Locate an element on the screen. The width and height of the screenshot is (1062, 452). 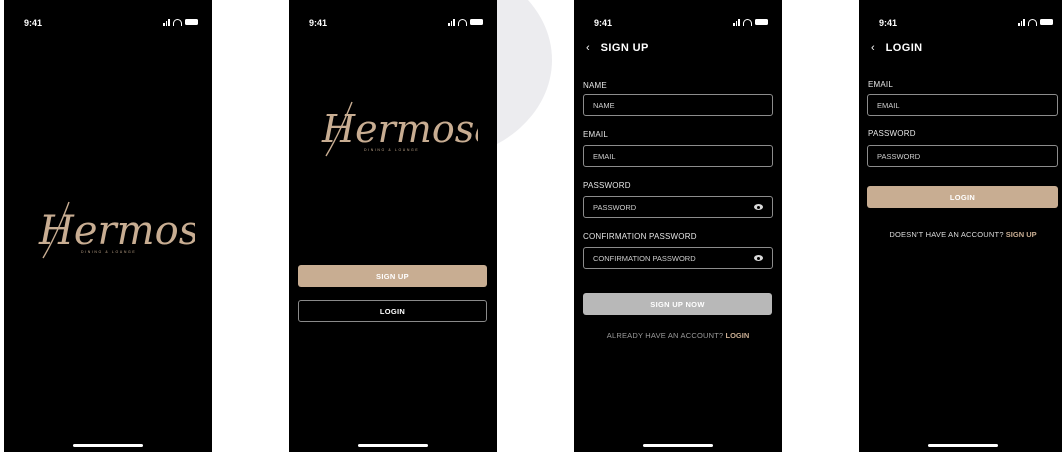
login-header: ‹ LOGIN is located at coordinates (897, 48).